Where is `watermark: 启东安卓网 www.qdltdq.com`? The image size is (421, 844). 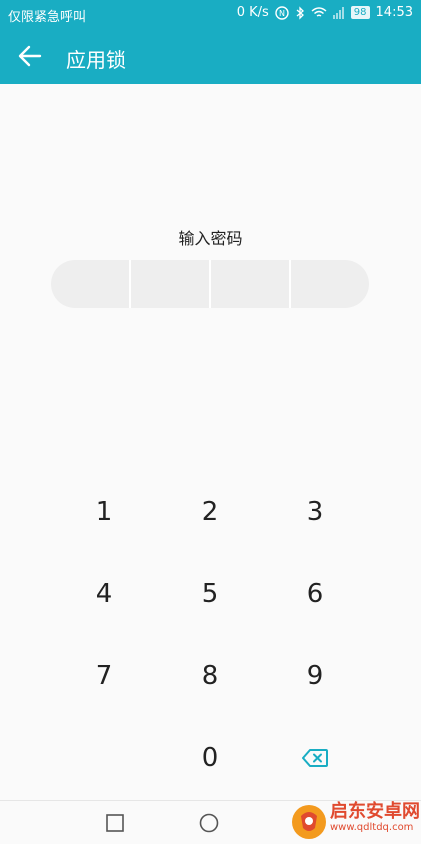
watermark: 启东安卓网 www.qdltdq.com is located at coordinates (354, 821).